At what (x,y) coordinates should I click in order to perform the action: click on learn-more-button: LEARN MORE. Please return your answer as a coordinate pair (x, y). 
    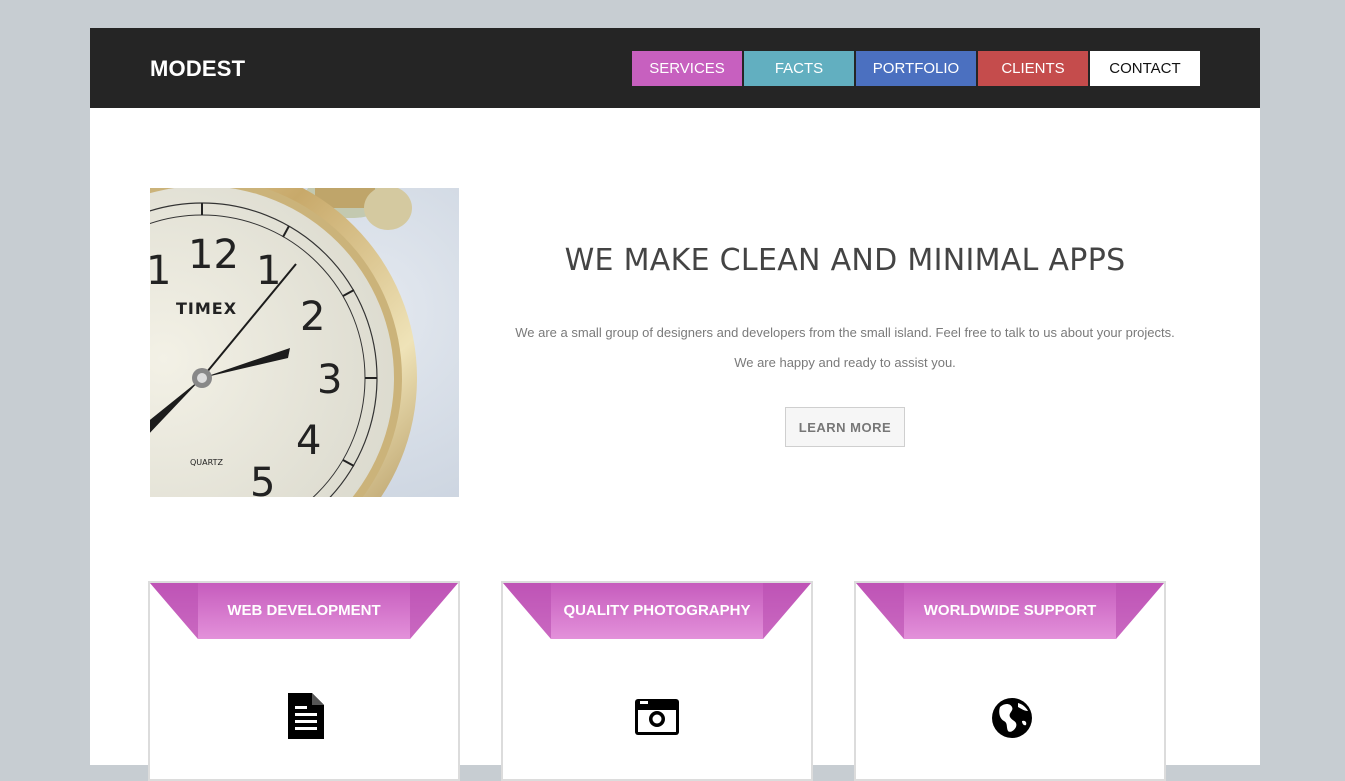
    Looking at the image, I should click on (845, 427).